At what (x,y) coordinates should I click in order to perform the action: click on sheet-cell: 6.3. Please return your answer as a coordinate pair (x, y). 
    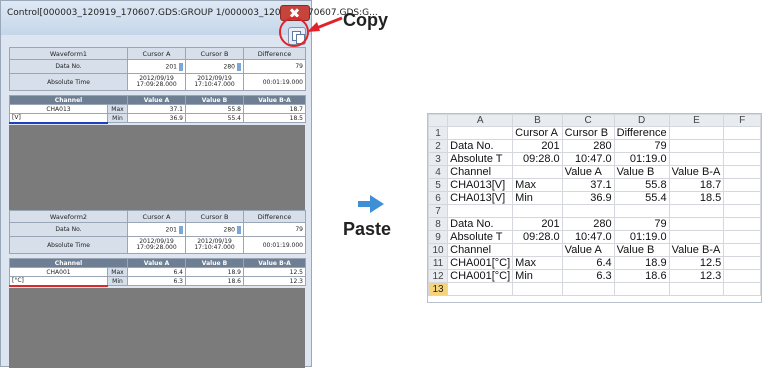
    Looking at the image, I should click on (588, 276).